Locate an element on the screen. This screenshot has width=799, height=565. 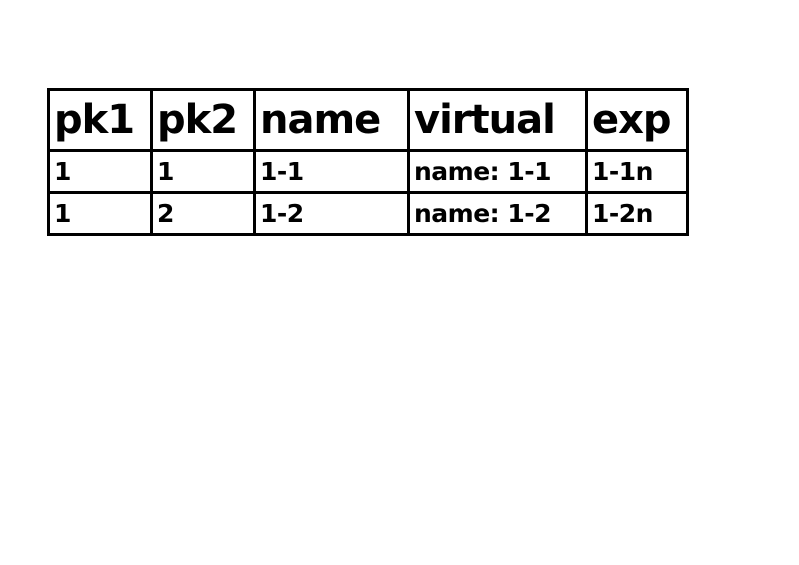
cell-virtual: name: 1-2 is located at coordinates (497, 213).